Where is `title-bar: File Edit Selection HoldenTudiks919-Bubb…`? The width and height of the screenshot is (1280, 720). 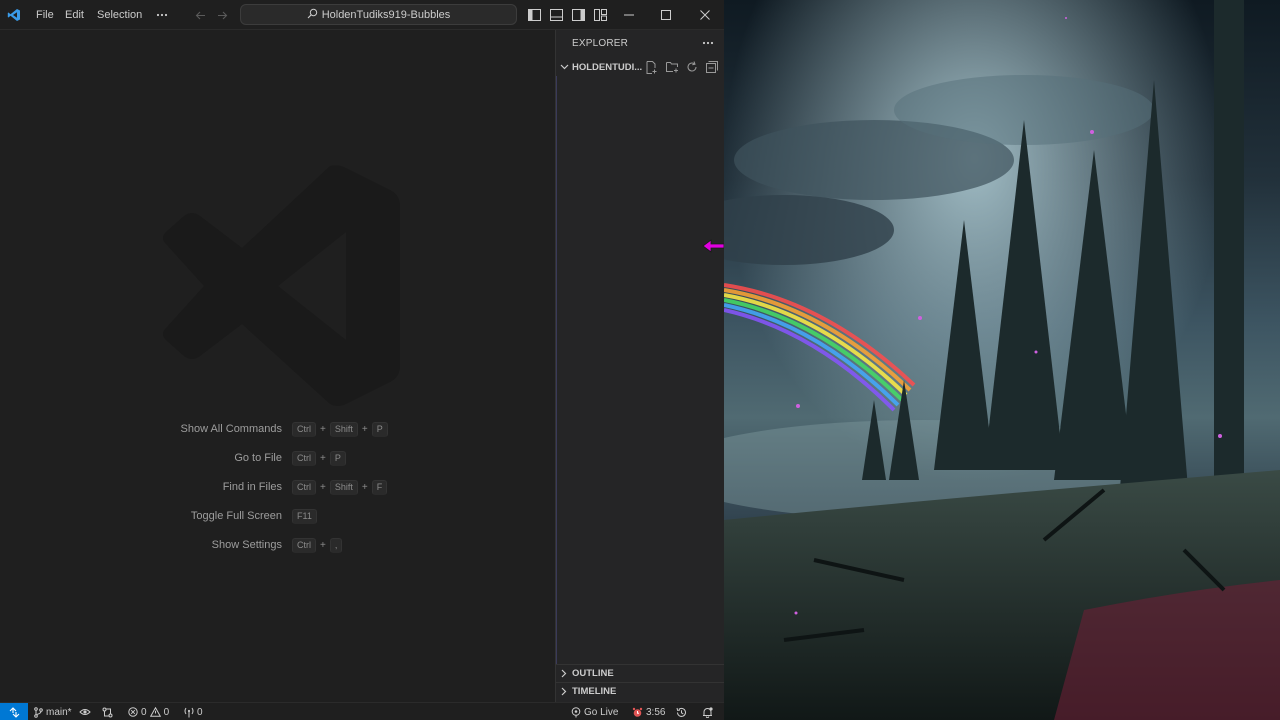 title-bar: File Edit Selection HoldenTudiks919-Bubb… is located at coordinates (362, 15).